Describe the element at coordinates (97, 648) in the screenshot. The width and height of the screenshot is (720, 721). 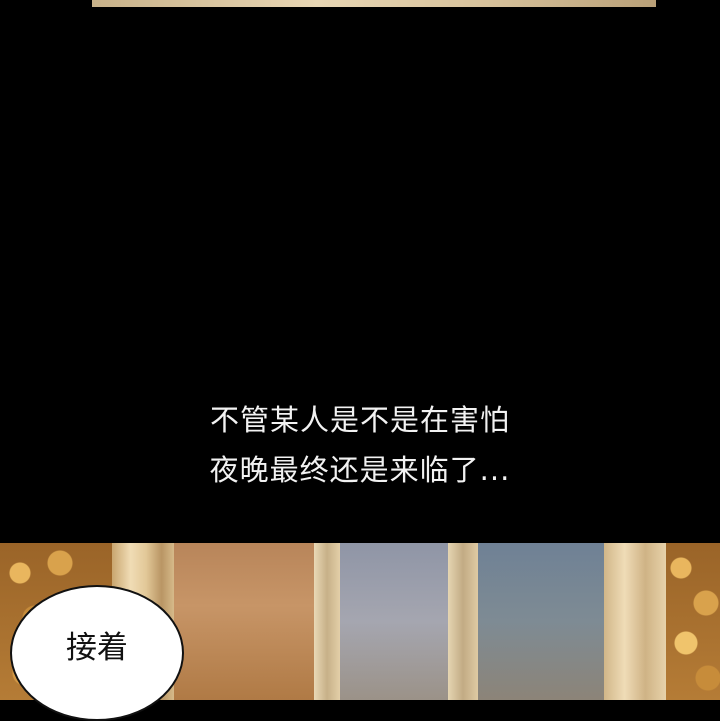
I see `speech-bubble-text: 接着` at that location.